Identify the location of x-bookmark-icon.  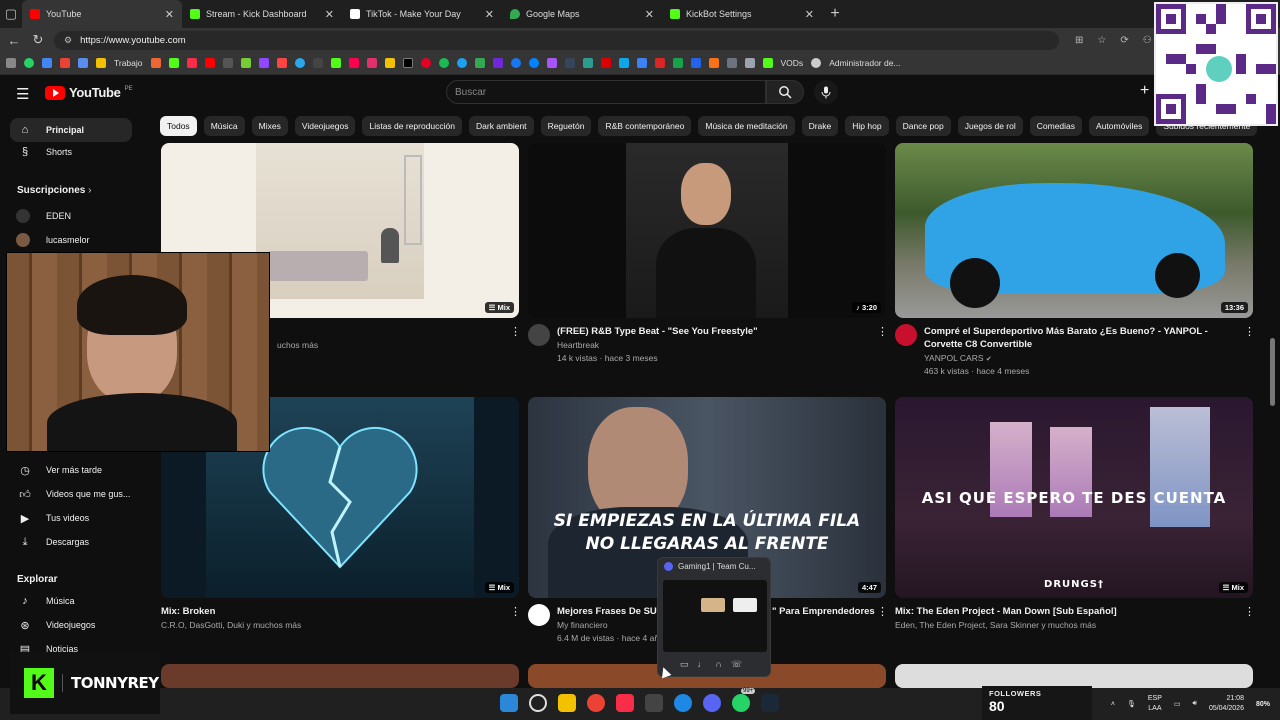
(407, 63).